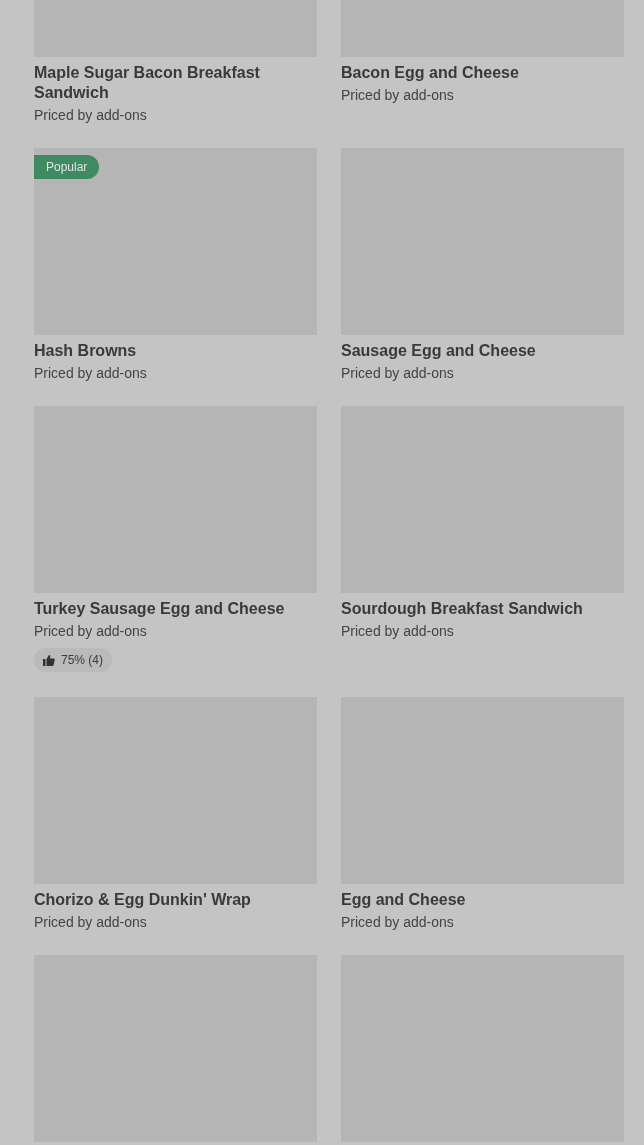  What do you see at coordinates (175, 351) in the screenshot?
I see `item-name: Hash Browns` at bounding box center [175, 351].